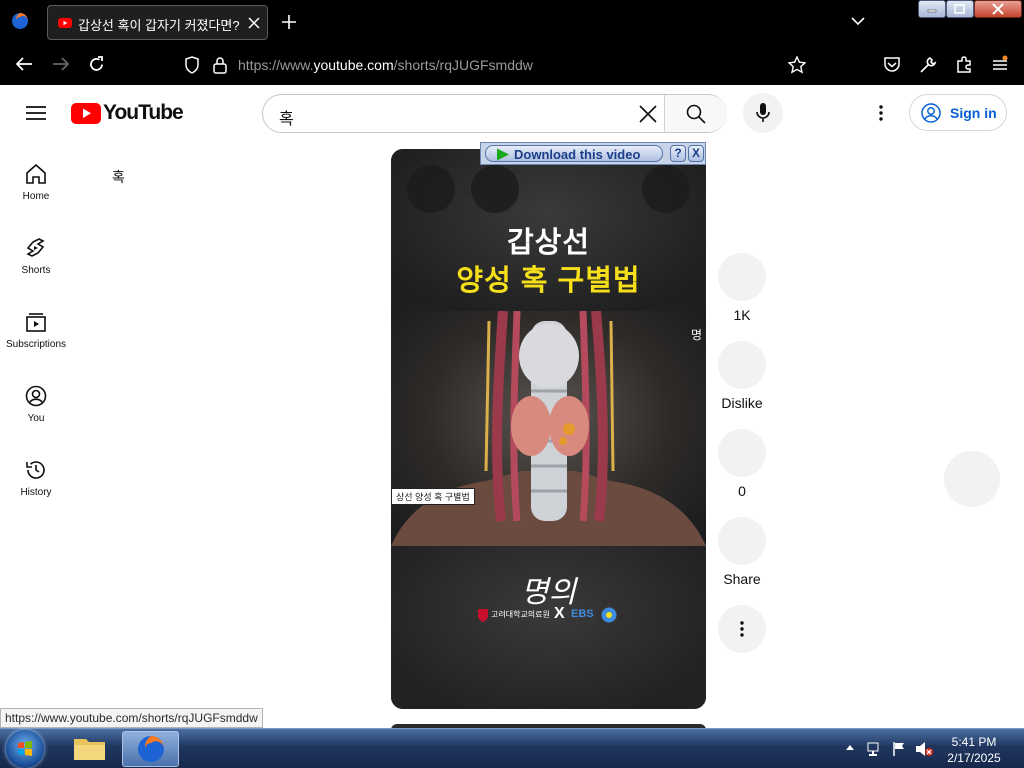 This screenshot has width=1024, height=768. I want to click on folder-icon, so click(89, 749).